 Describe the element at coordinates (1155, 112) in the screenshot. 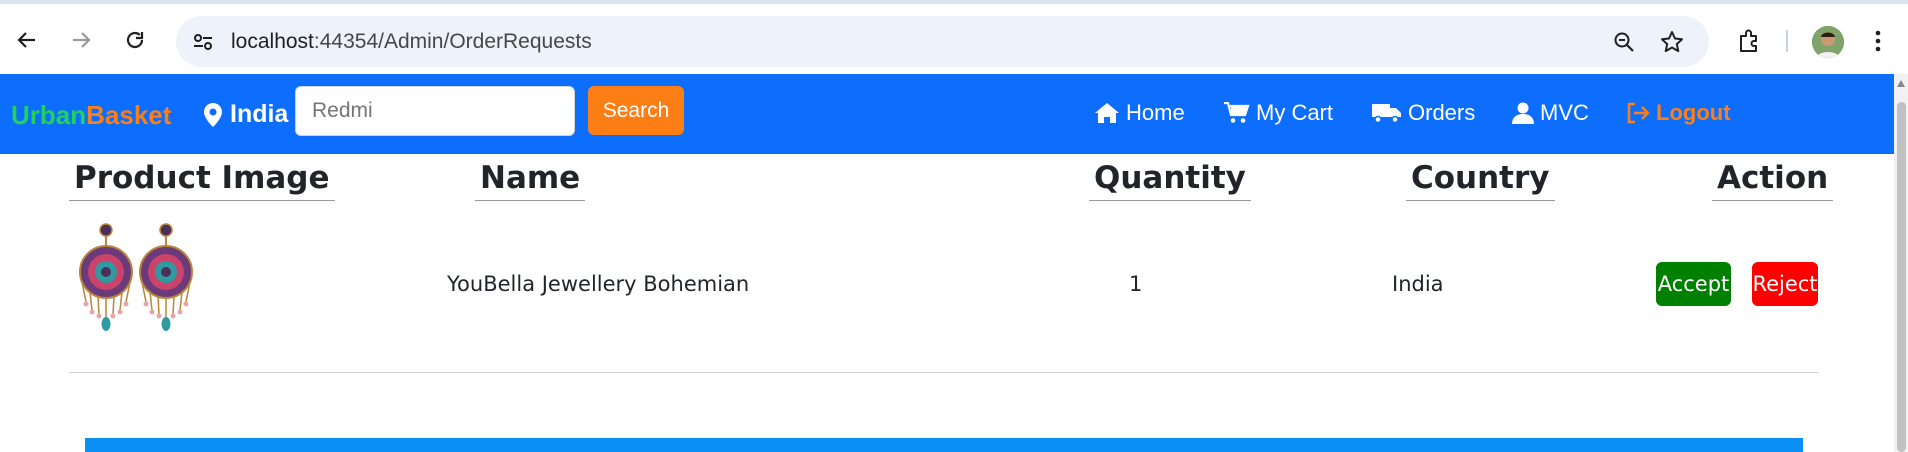

I see `nav-link-label: Home` at that location.